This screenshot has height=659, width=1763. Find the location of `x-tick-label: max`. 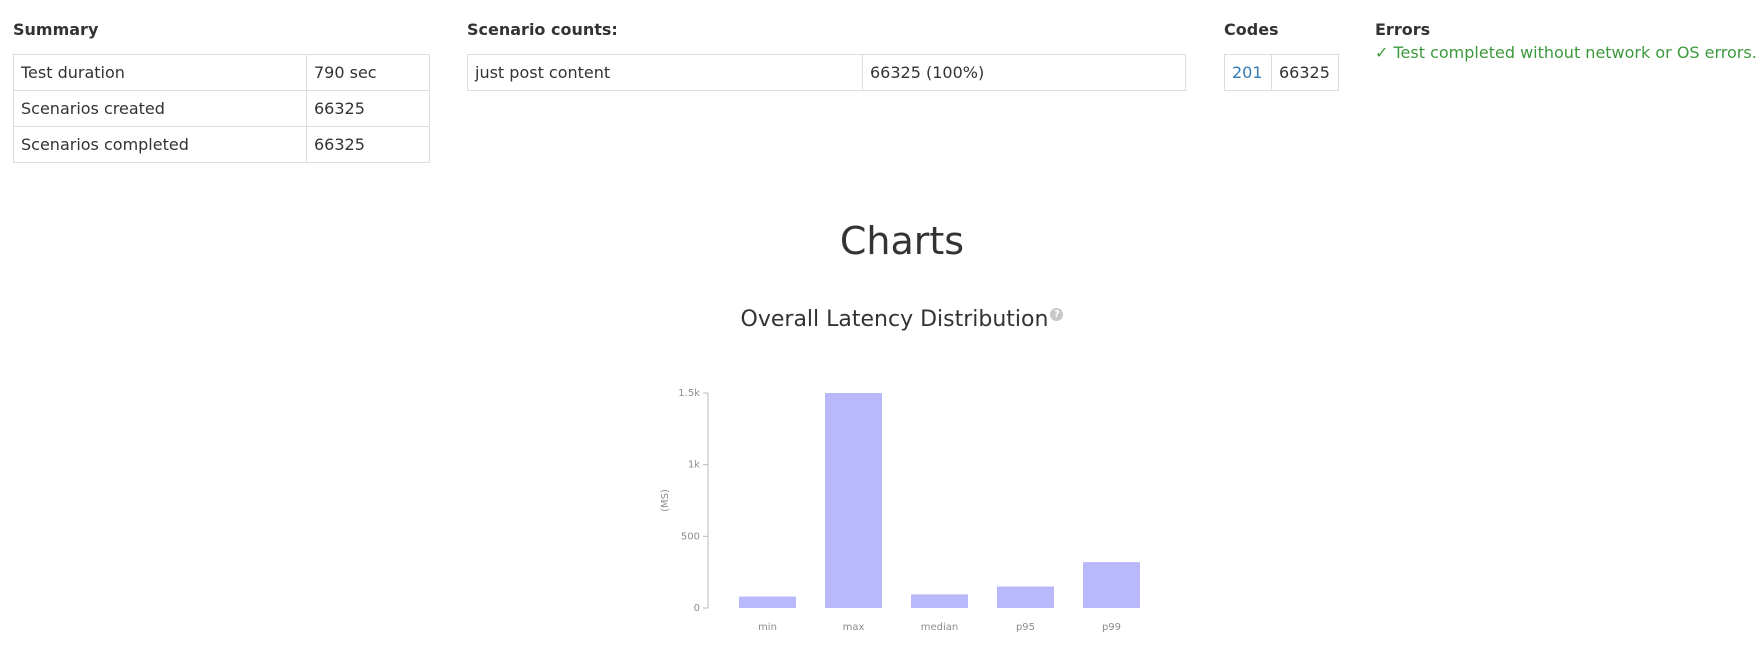

x-tick-label: max is located at coordinates (854, 627).